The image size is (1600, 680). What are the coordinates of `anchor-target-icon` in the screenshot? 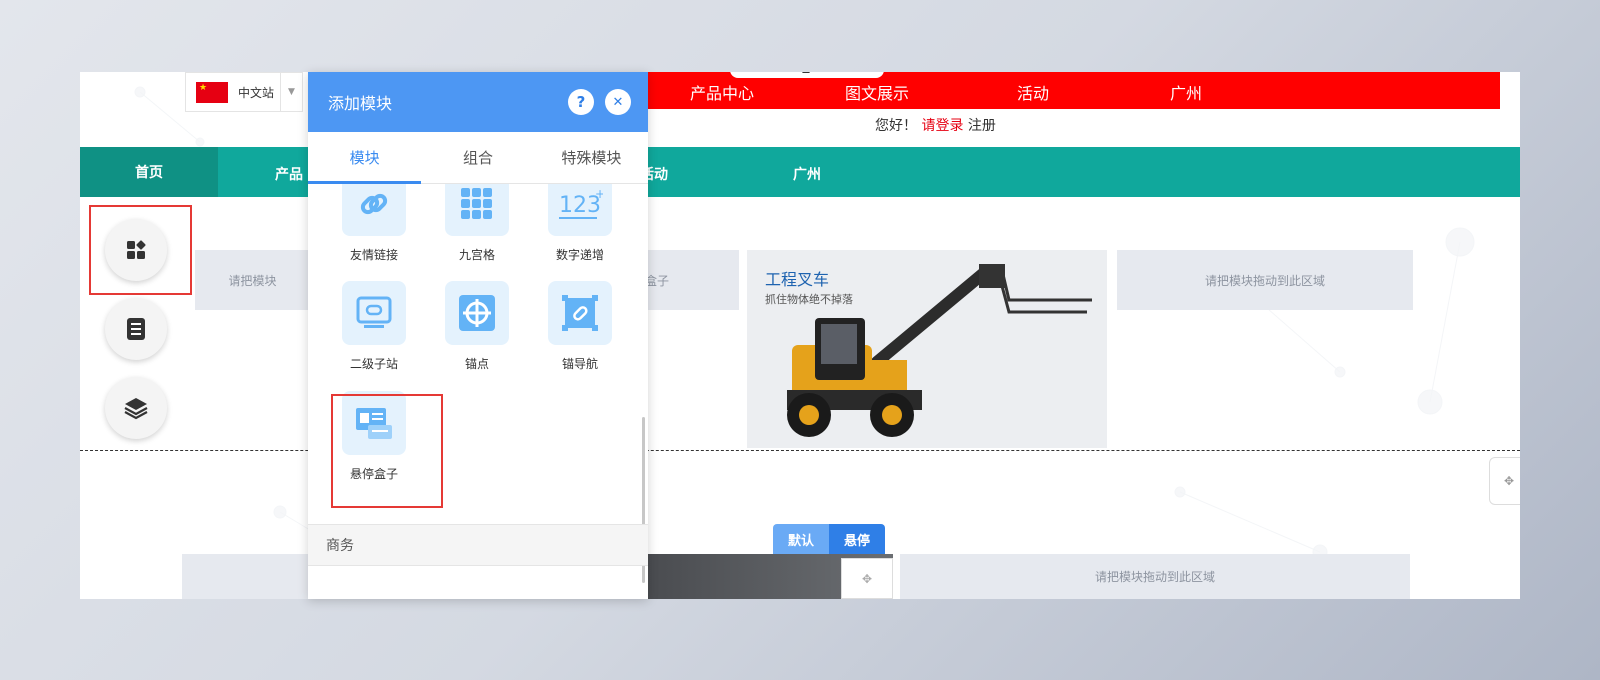 It's located at (477, 313).